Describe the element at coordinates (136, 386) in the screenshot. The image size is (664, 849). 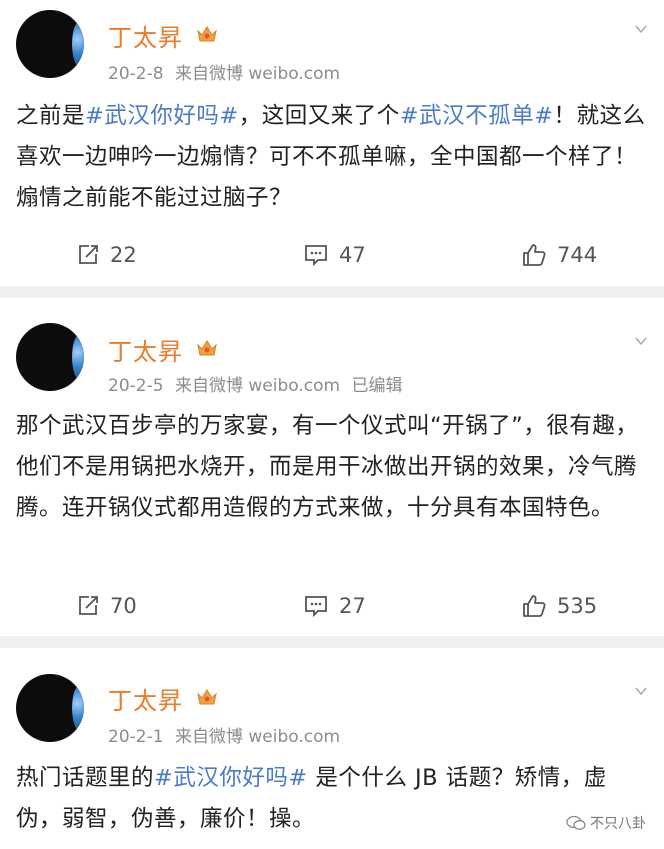
I see `post-date: 20-2-5` at that location.